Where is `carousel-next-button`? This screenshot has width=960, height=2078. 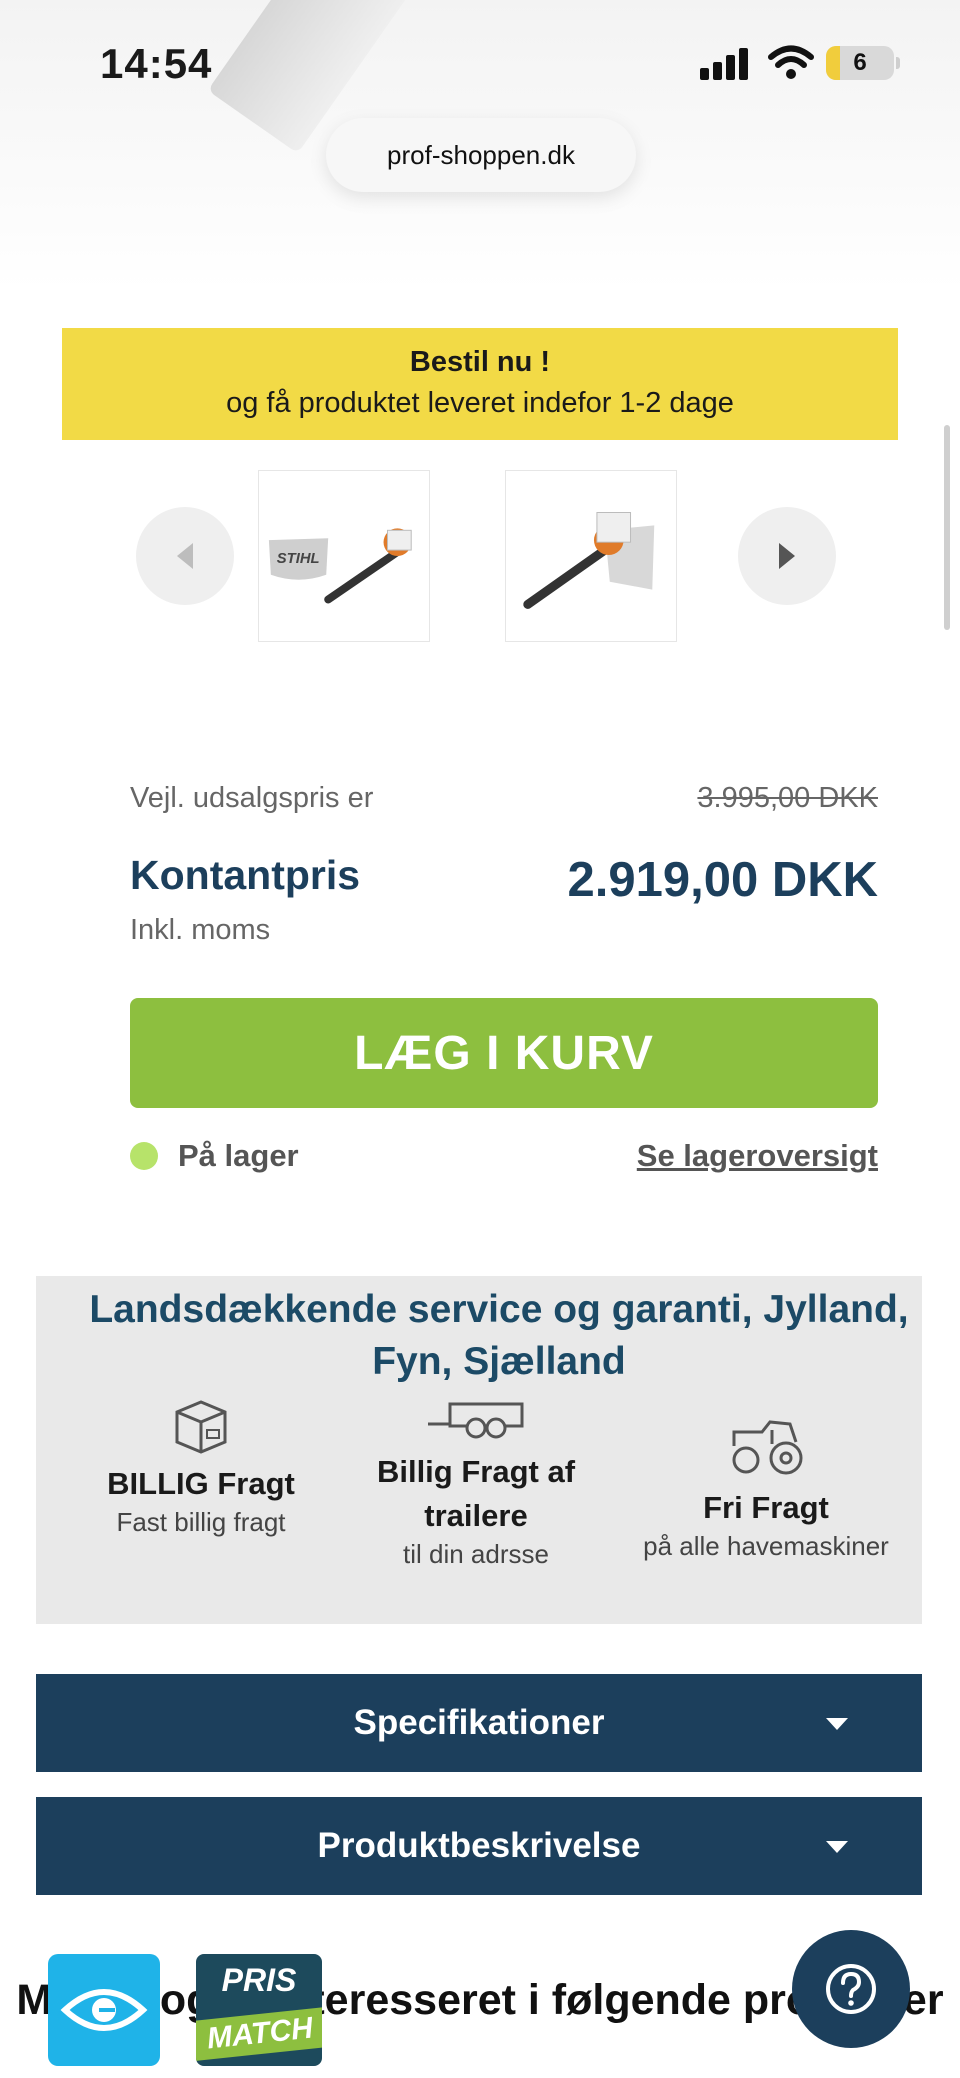
carousel-next-button is located at coordinates (787, 556).